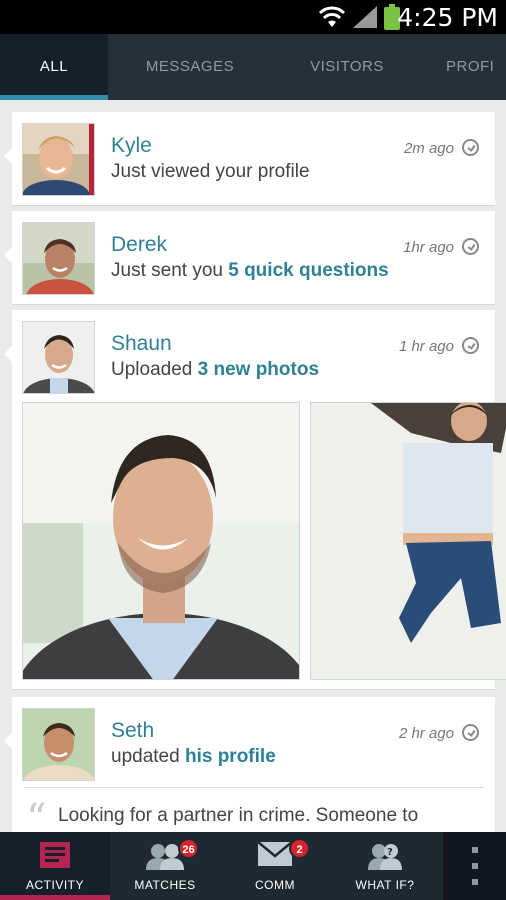 The width and height of the screenshot is (506, 900). I want to click on activity-text: updated his profile, so click(193, 756).